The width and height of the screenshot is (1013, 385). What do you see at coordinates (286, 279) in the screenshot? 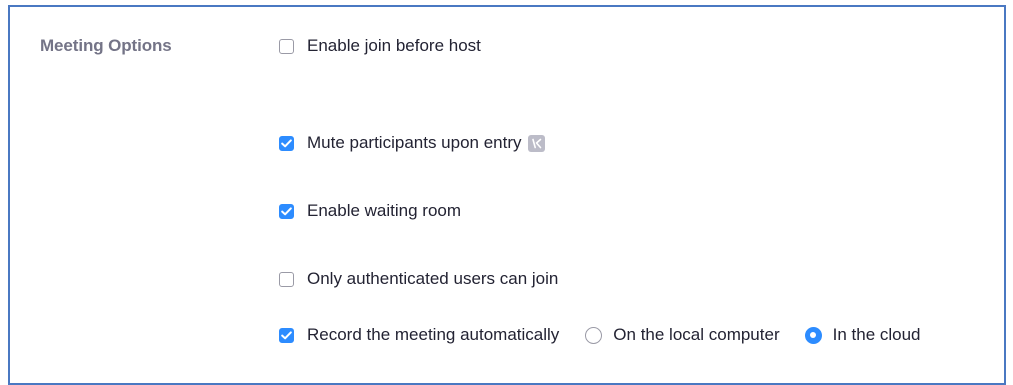
I see `only-authenticated-users-checkbox` at bounding box center [286, 279].